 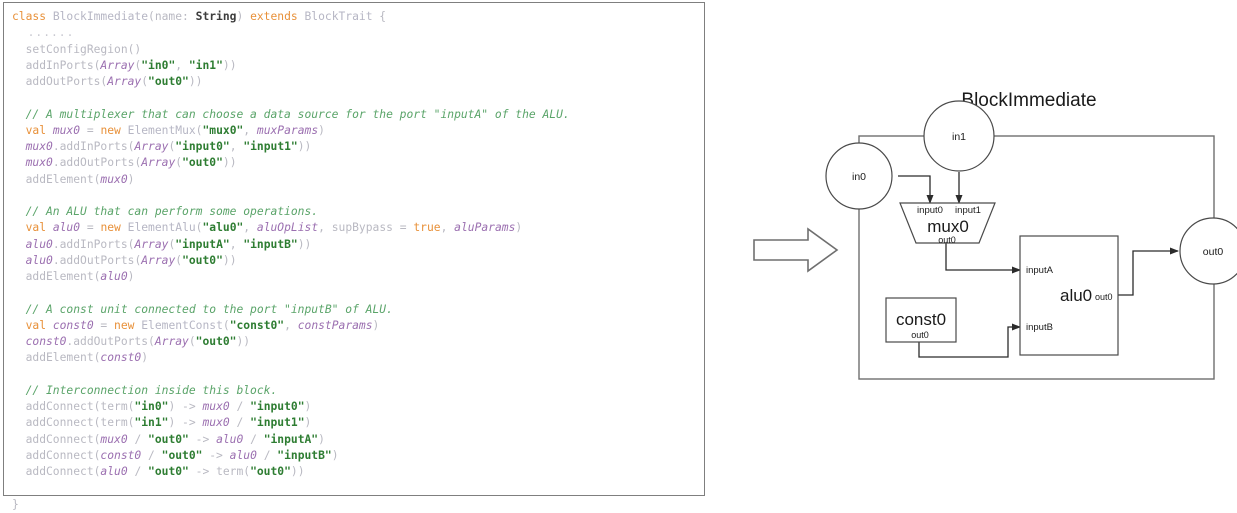 I want to click on port-in1-label: in1, so click(x=959, y=137).